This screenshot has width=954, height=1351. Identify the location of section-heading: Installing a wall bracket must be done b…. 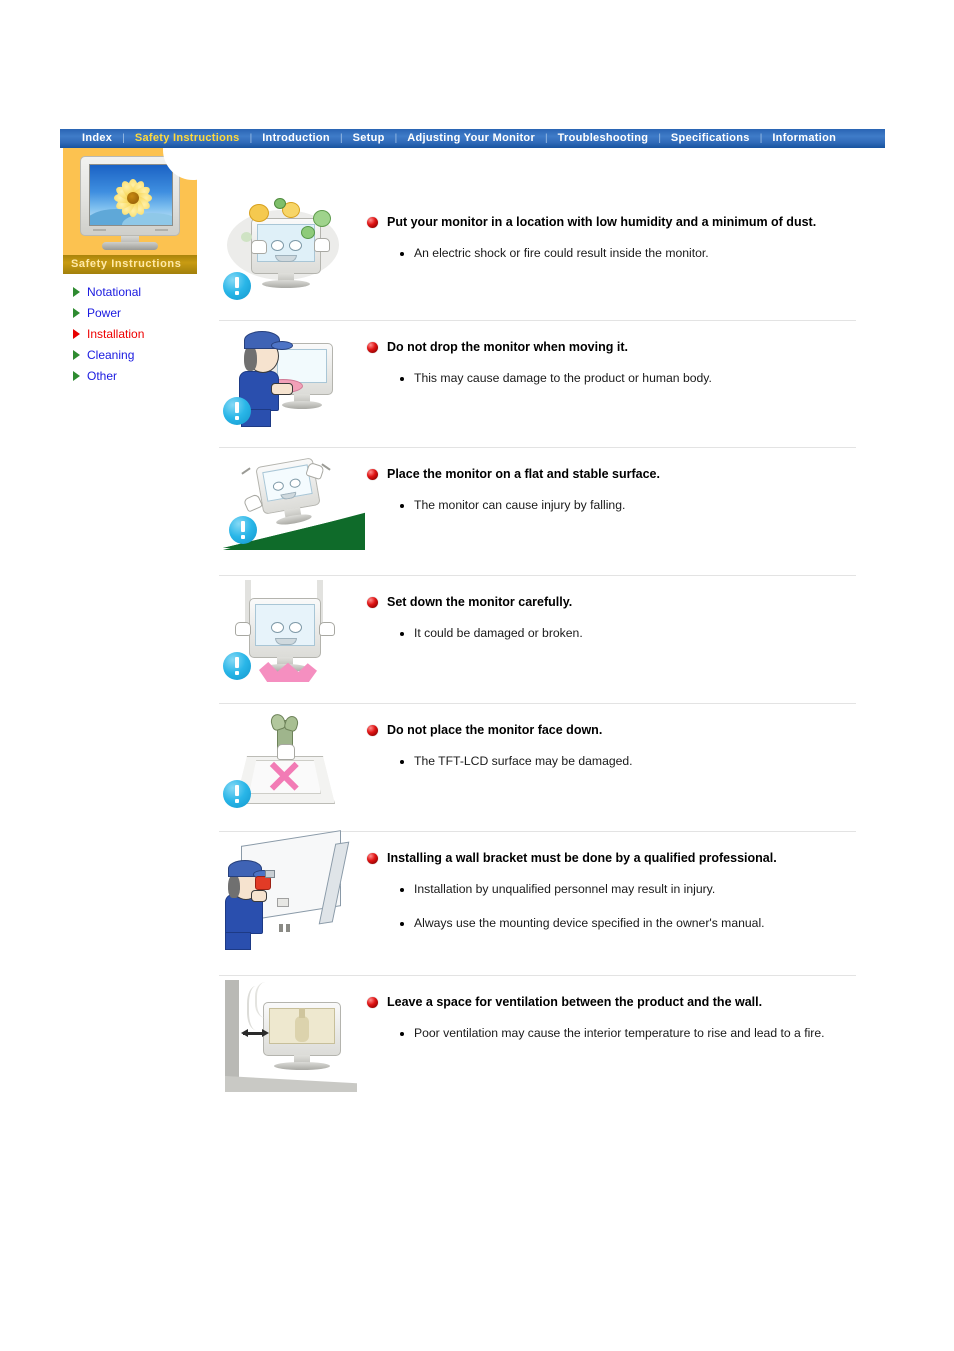
(611, 858).